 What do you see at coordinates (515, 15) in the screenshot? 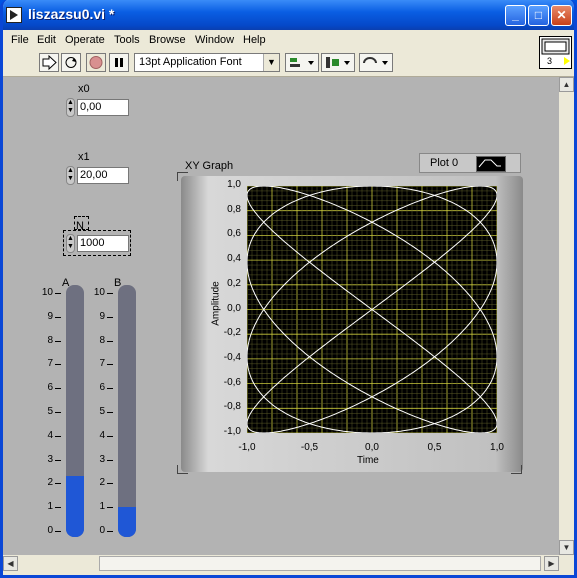
I see `minimize-icon: _` at bounding box center [515, 15].